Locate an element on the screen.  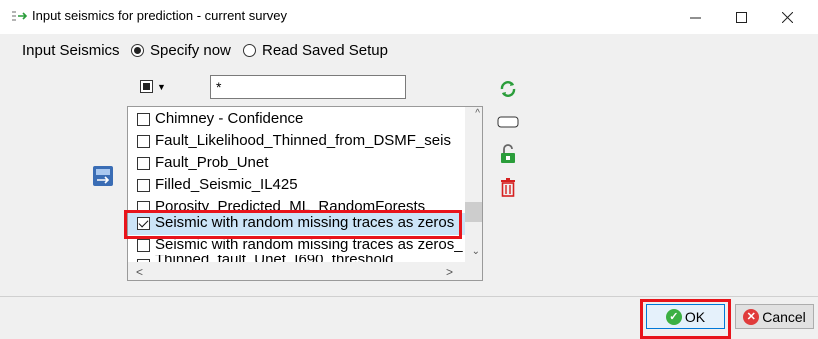
list-item: Chimney - Confidence is located at coordinates (296, 120).